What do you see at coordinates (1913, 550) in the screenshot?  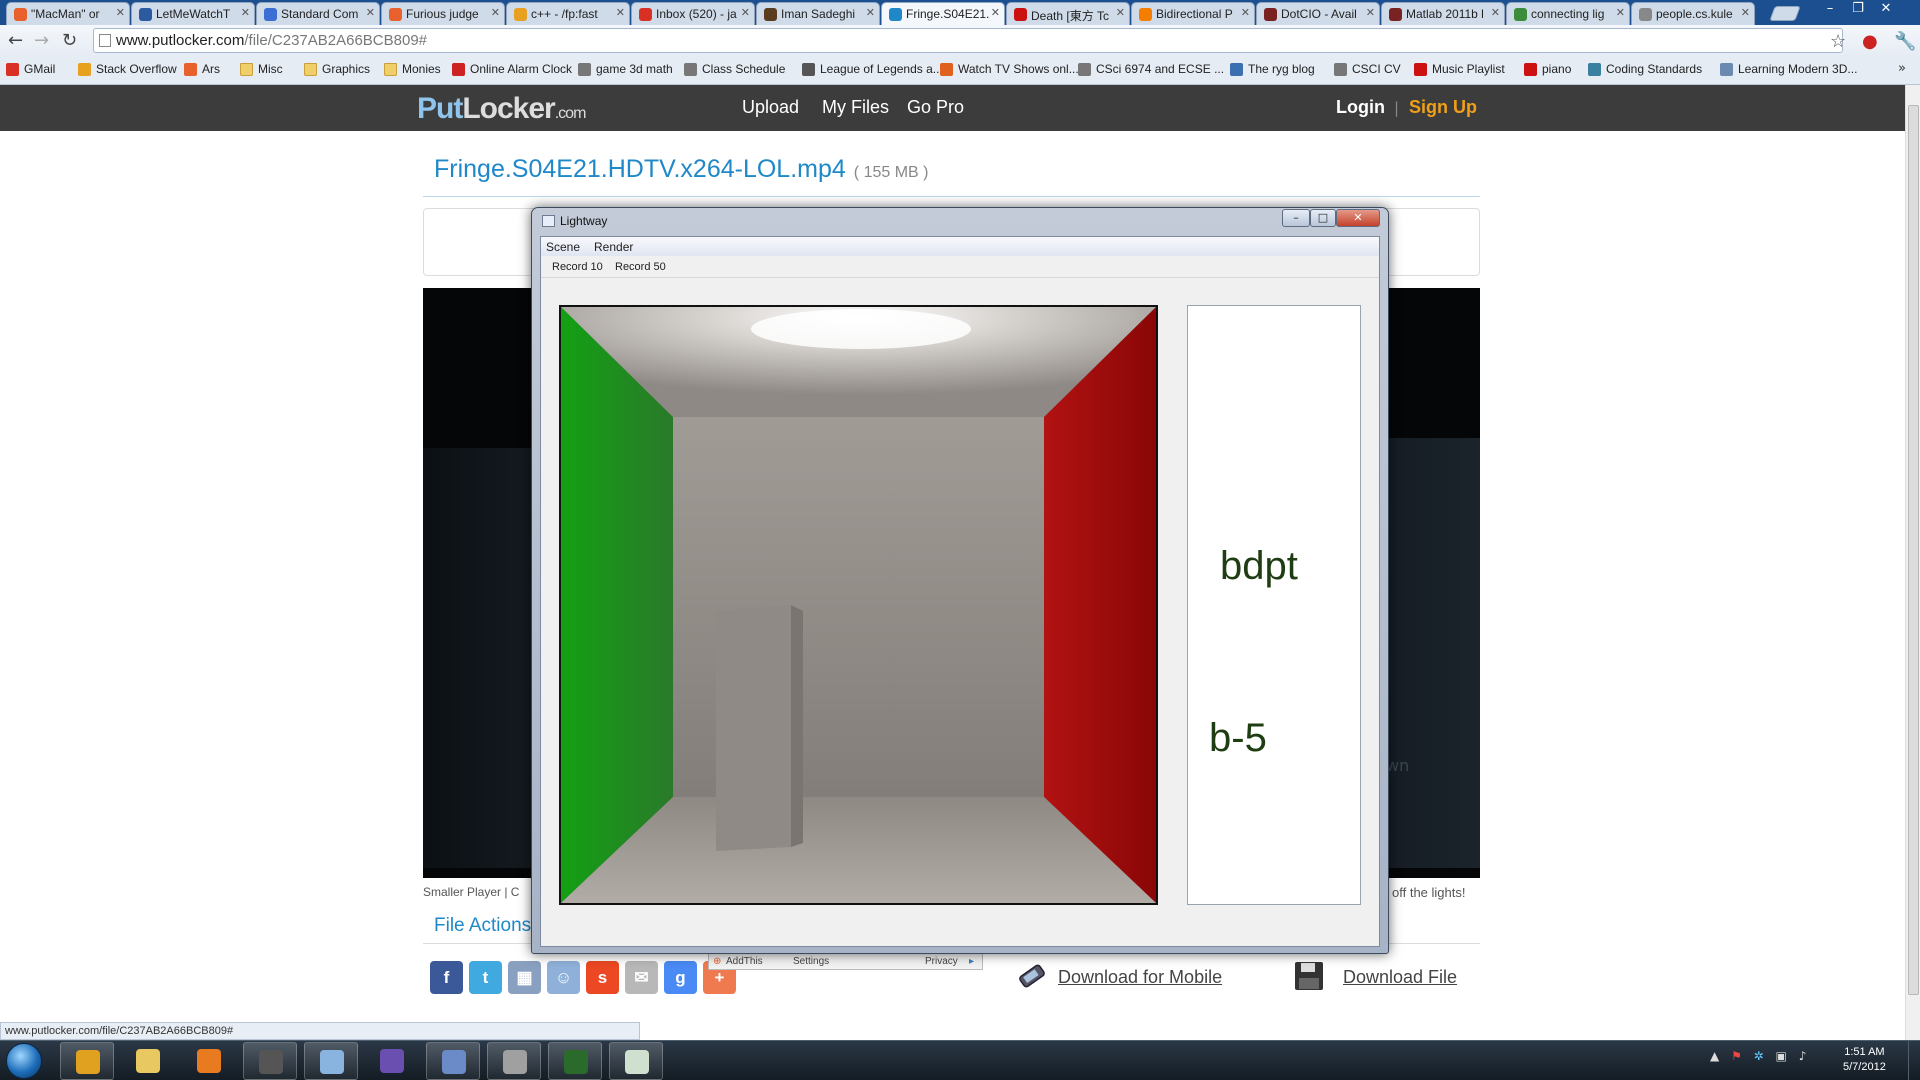 I see `scrollbar-thumb` at bounding box center [1913, 550].